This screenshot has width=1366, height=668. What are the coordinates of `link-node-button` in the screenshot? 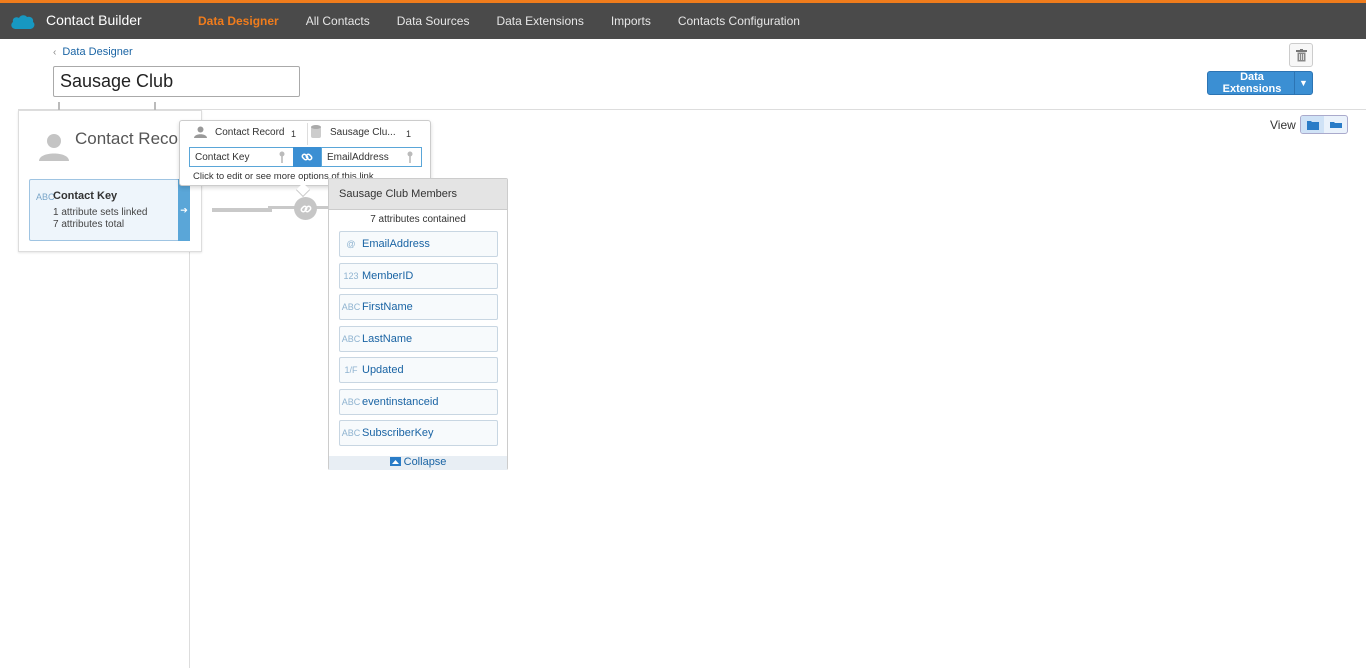 It's located at (305, 208).